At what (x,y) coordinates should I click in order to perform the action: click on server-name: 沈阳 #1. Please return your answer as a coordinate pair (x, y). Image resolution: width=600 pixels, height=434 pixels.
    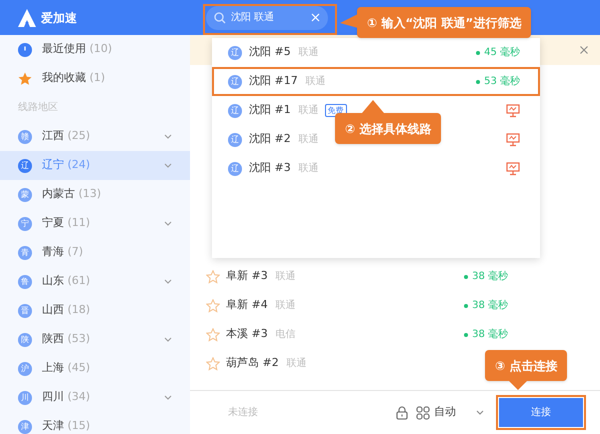
    Looking at the image, I should click on (270, 110).